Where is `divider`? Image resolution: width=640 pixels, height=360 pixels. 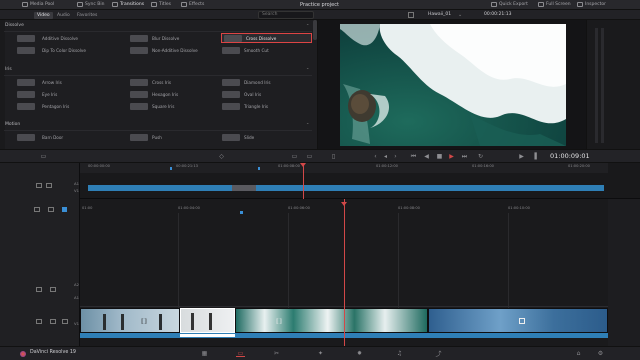
divider is located at coordinates (158, 75).